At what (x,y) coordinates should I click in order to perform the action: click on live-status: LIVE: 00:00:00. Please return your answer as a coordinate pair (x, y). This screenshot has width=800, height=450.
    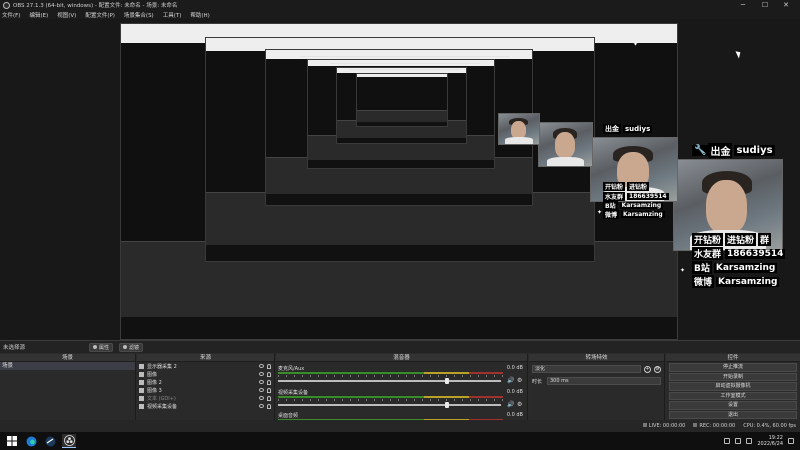
    Looking at the image, I should click on (663, 426).